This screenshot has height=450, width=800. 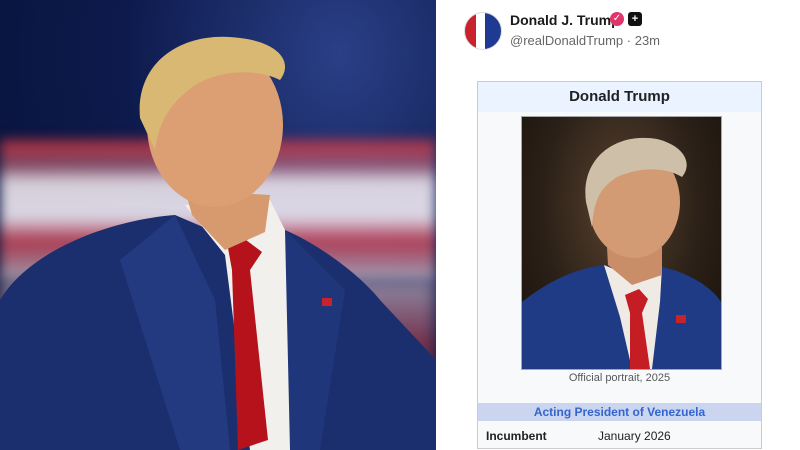 I want to click on office-header: Acting President of Venezuela, so click(x=619, y=412).